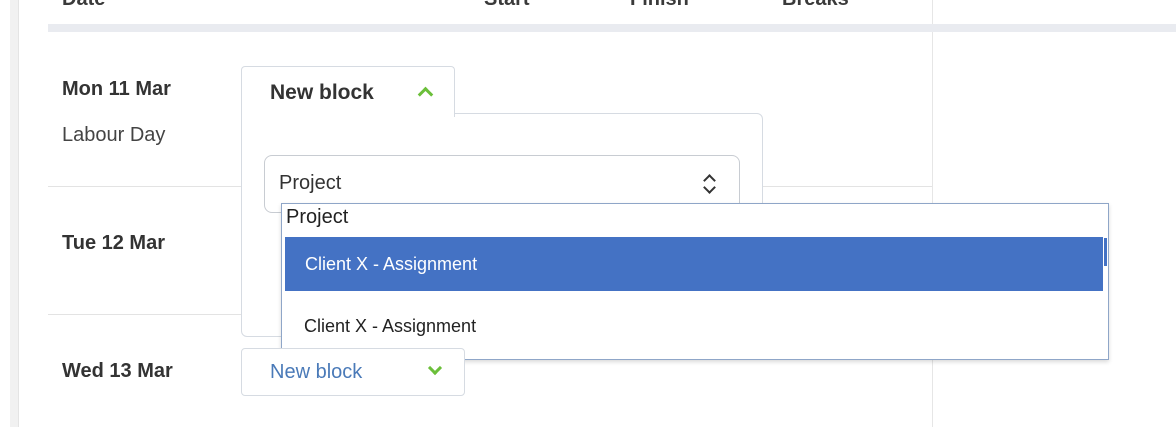 The height and width of the screenshot is (427, 1176). What do you see at coordinates (425, 94) in the screenshot?
I see `chevron-up-icon` at bounding box center [425, 94].